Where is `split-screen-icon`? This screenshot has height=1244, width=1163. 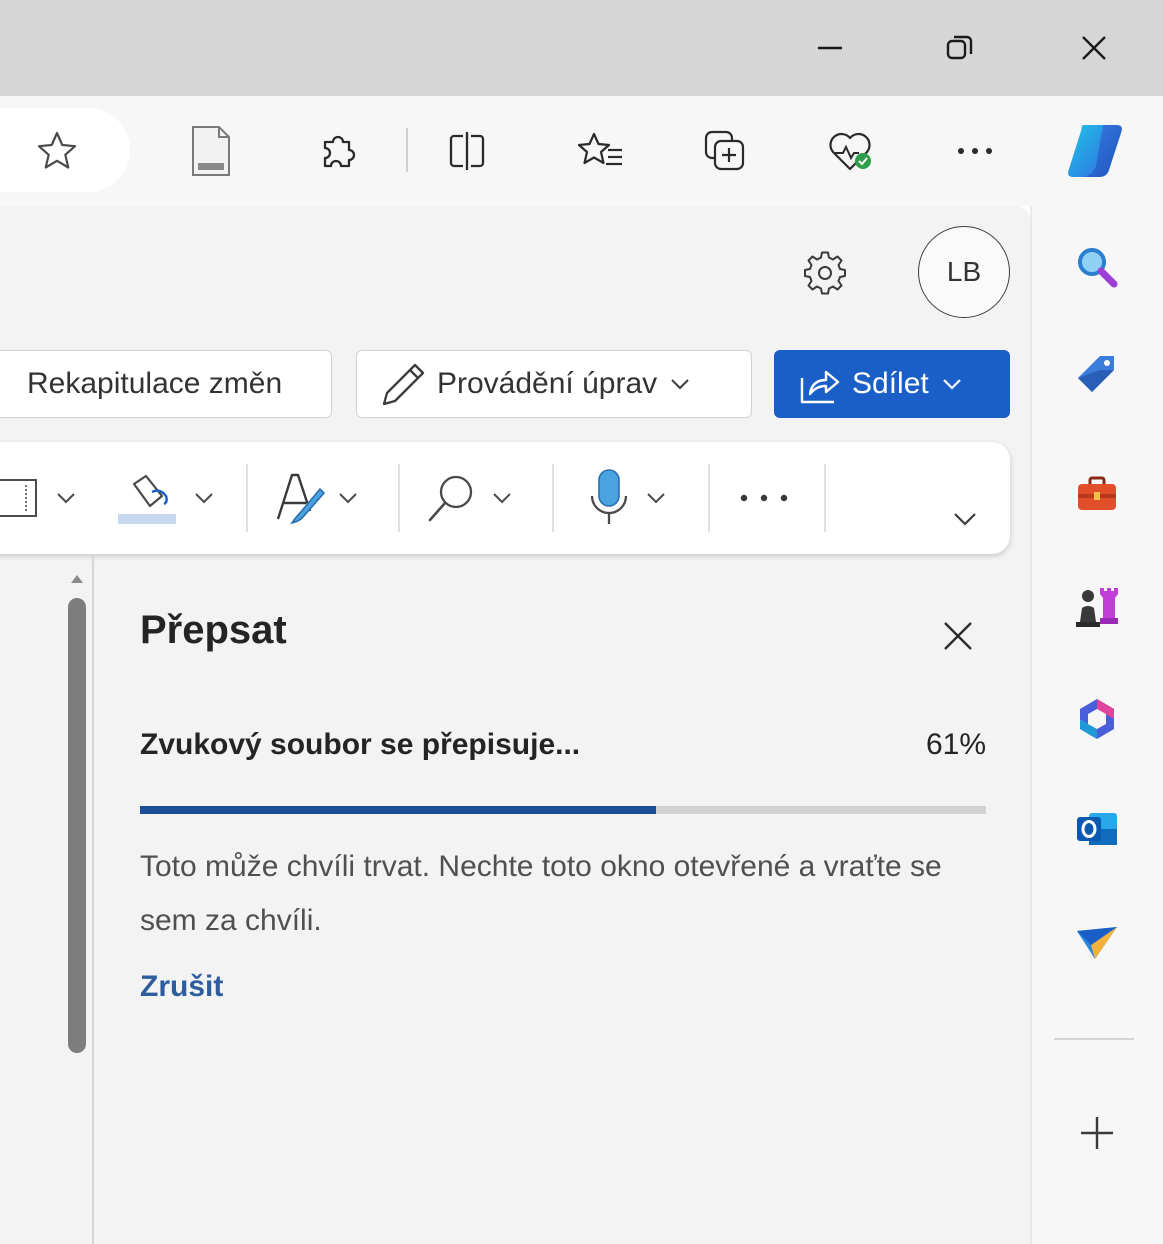 split-screen-icon is located at coordinates (467, 151).